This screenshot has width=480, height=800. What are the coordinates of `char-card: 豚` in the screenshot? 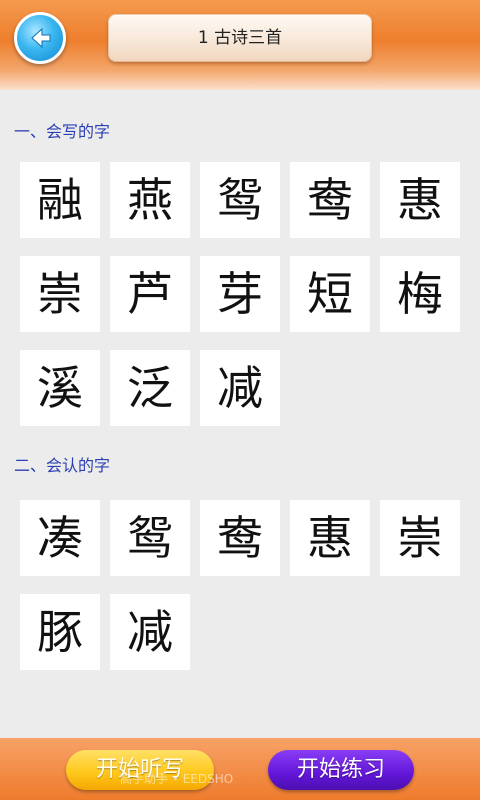 It's located at (60, 632).